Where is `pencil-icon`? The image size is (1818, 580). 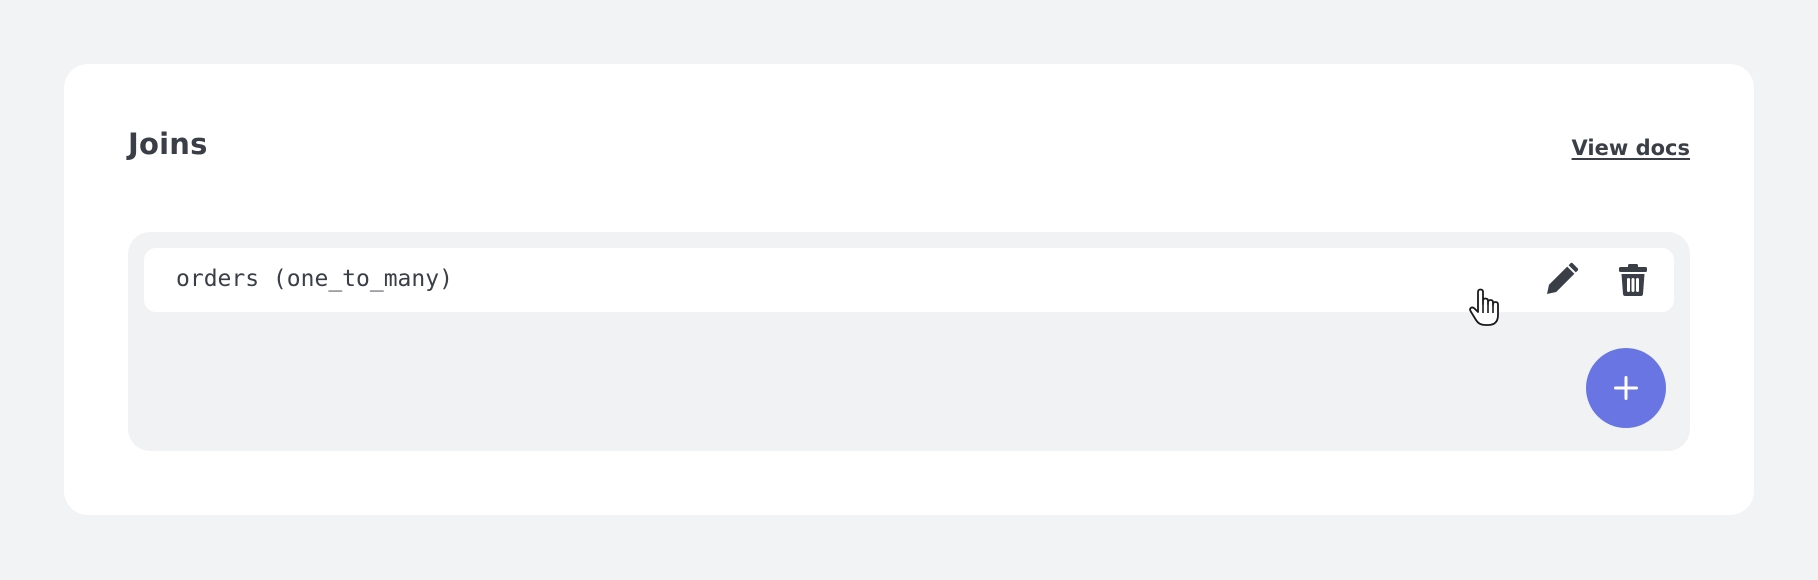 pencil-icon is located at coordinates (1563, 278).